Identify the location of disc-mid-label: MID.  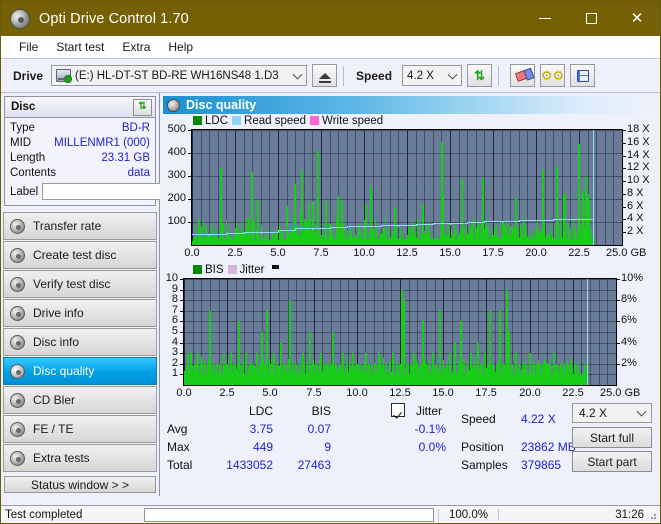
(21, 142).